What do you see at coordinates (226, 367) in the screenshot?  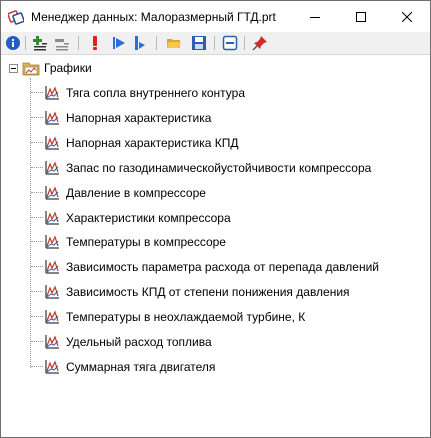 I see `tree-item: Суммарная тяга двигателя` at bounding box center [226, 367].